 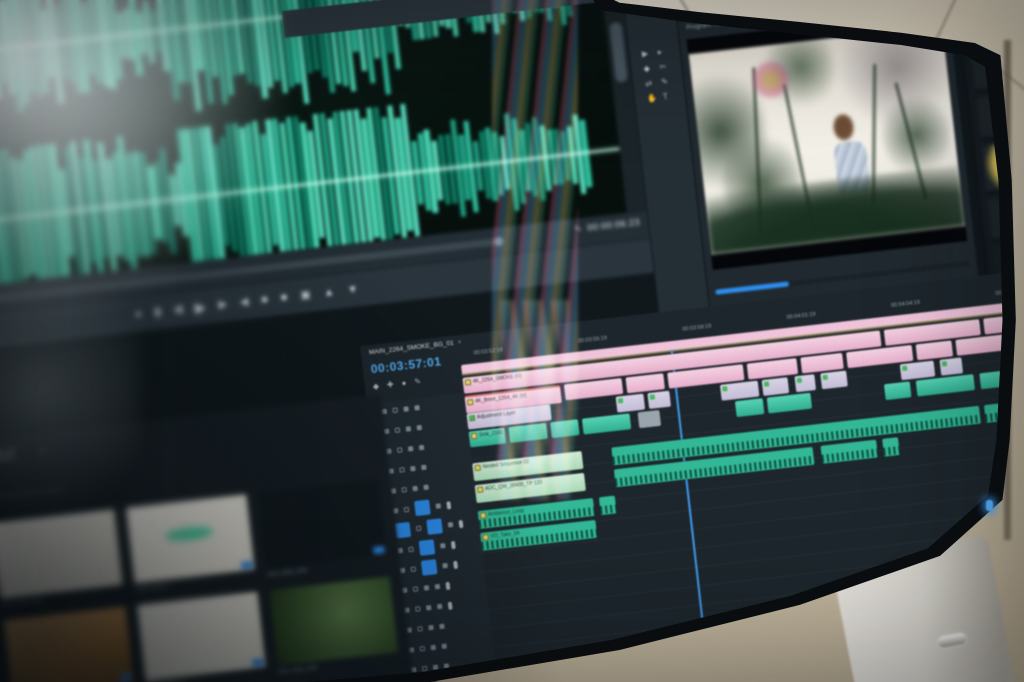 I want to click on project-clip-thumbnail: A014_0530_C001, so click(x=333, y=626).